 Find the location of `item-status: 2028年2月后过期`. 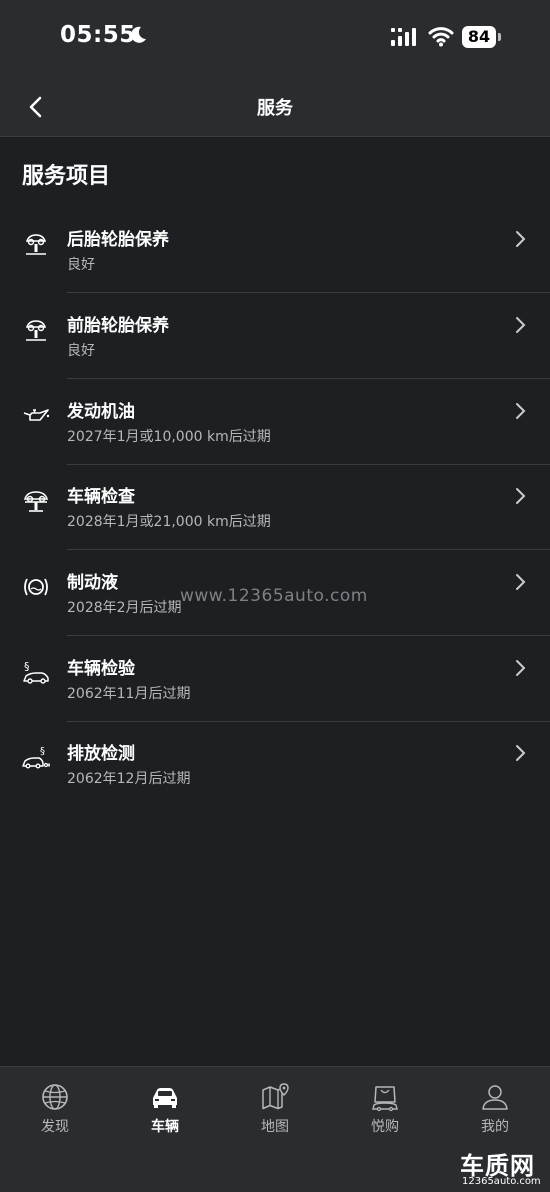

item-status: 2028年2月后过期 is located at coordinates (124, 608).